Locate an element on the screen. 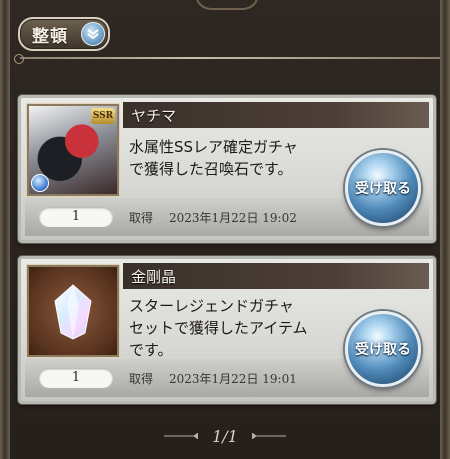 Image resolution: width=450 pixels, height=459 pixels. acquired-date: 2023年1月22日 19:01 is located at coordinates (233, 379).